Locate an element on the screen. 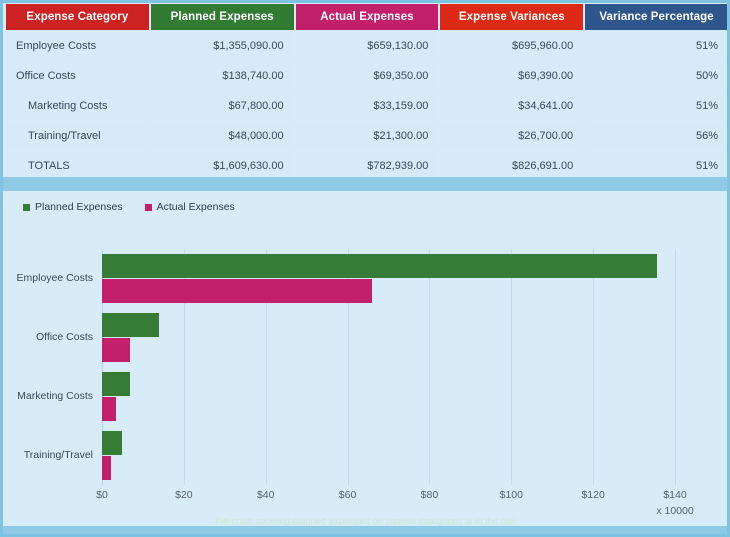 The height and width of the screenshot is (537, 730). chart-gridline is located at coordinates (675, 367).